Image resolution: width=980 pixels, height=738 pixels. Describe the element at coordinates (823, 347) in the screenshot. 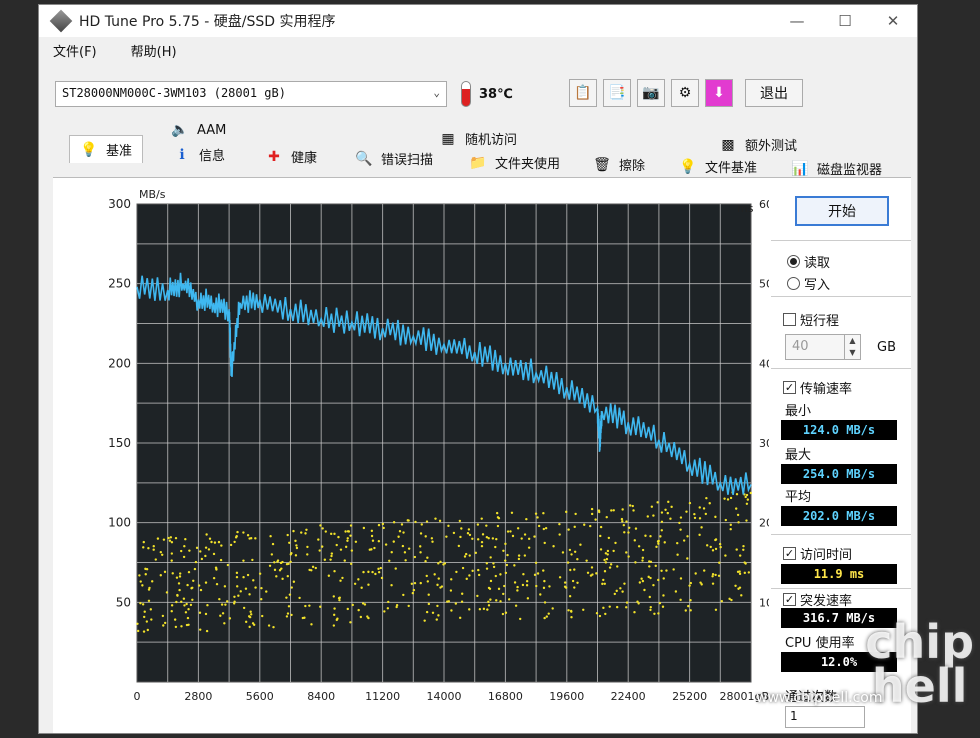

I see `short-stroke-stepper: 40 ▲ ▼` at that location.